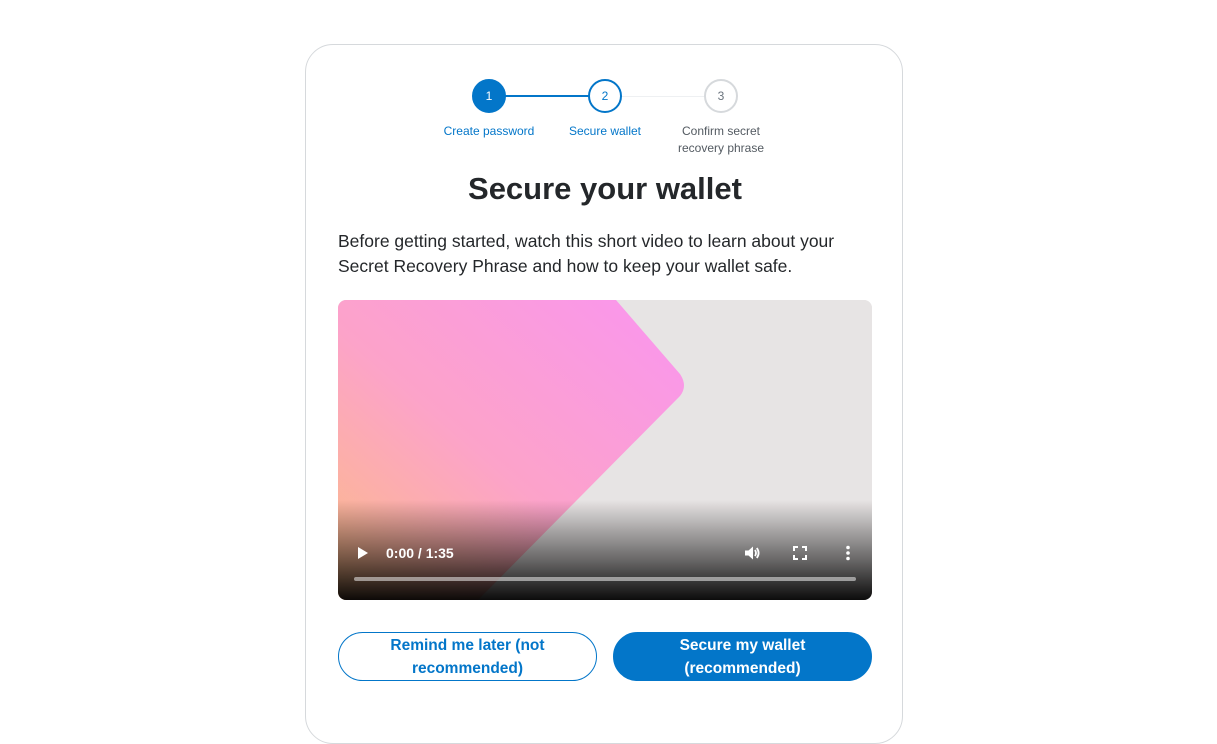 The width and height of the screenshot is (1217, 744). Describe the element at coordinates (489, 96) in the screenshot. I see `step-number-circle: 1` at that location.